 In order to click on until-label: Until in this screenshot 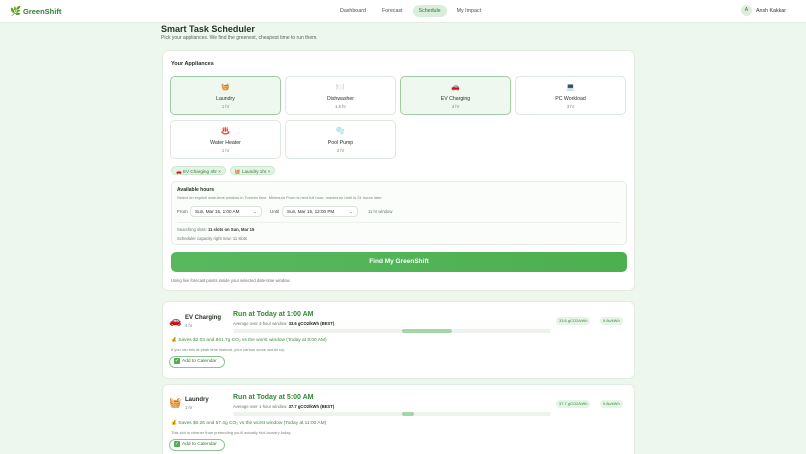, I will do `click(275, 211)`.